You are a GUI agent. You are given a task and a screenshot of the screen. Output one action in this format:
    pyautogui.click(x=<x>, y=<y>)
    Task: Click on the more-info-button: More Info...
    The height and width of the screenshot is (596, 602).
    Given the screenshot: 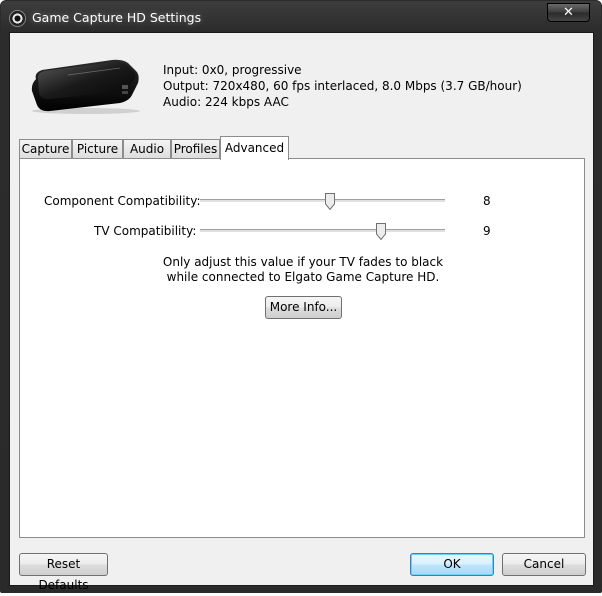 What is the action you would take?
    pyautogui.click(x=303, y=307)
    